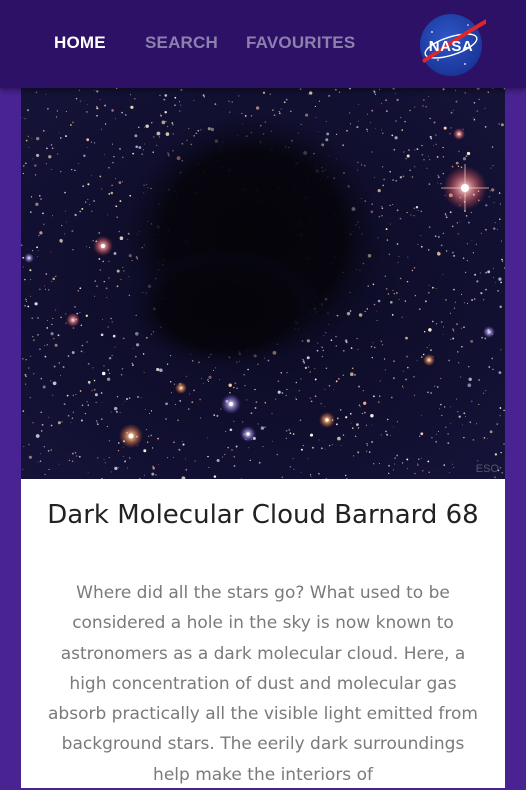 This screenshot has height=790, width=526. Describe the element at coordinates (80, 43) in the screenshot. I see `nav-home-link: HOME` at that location.